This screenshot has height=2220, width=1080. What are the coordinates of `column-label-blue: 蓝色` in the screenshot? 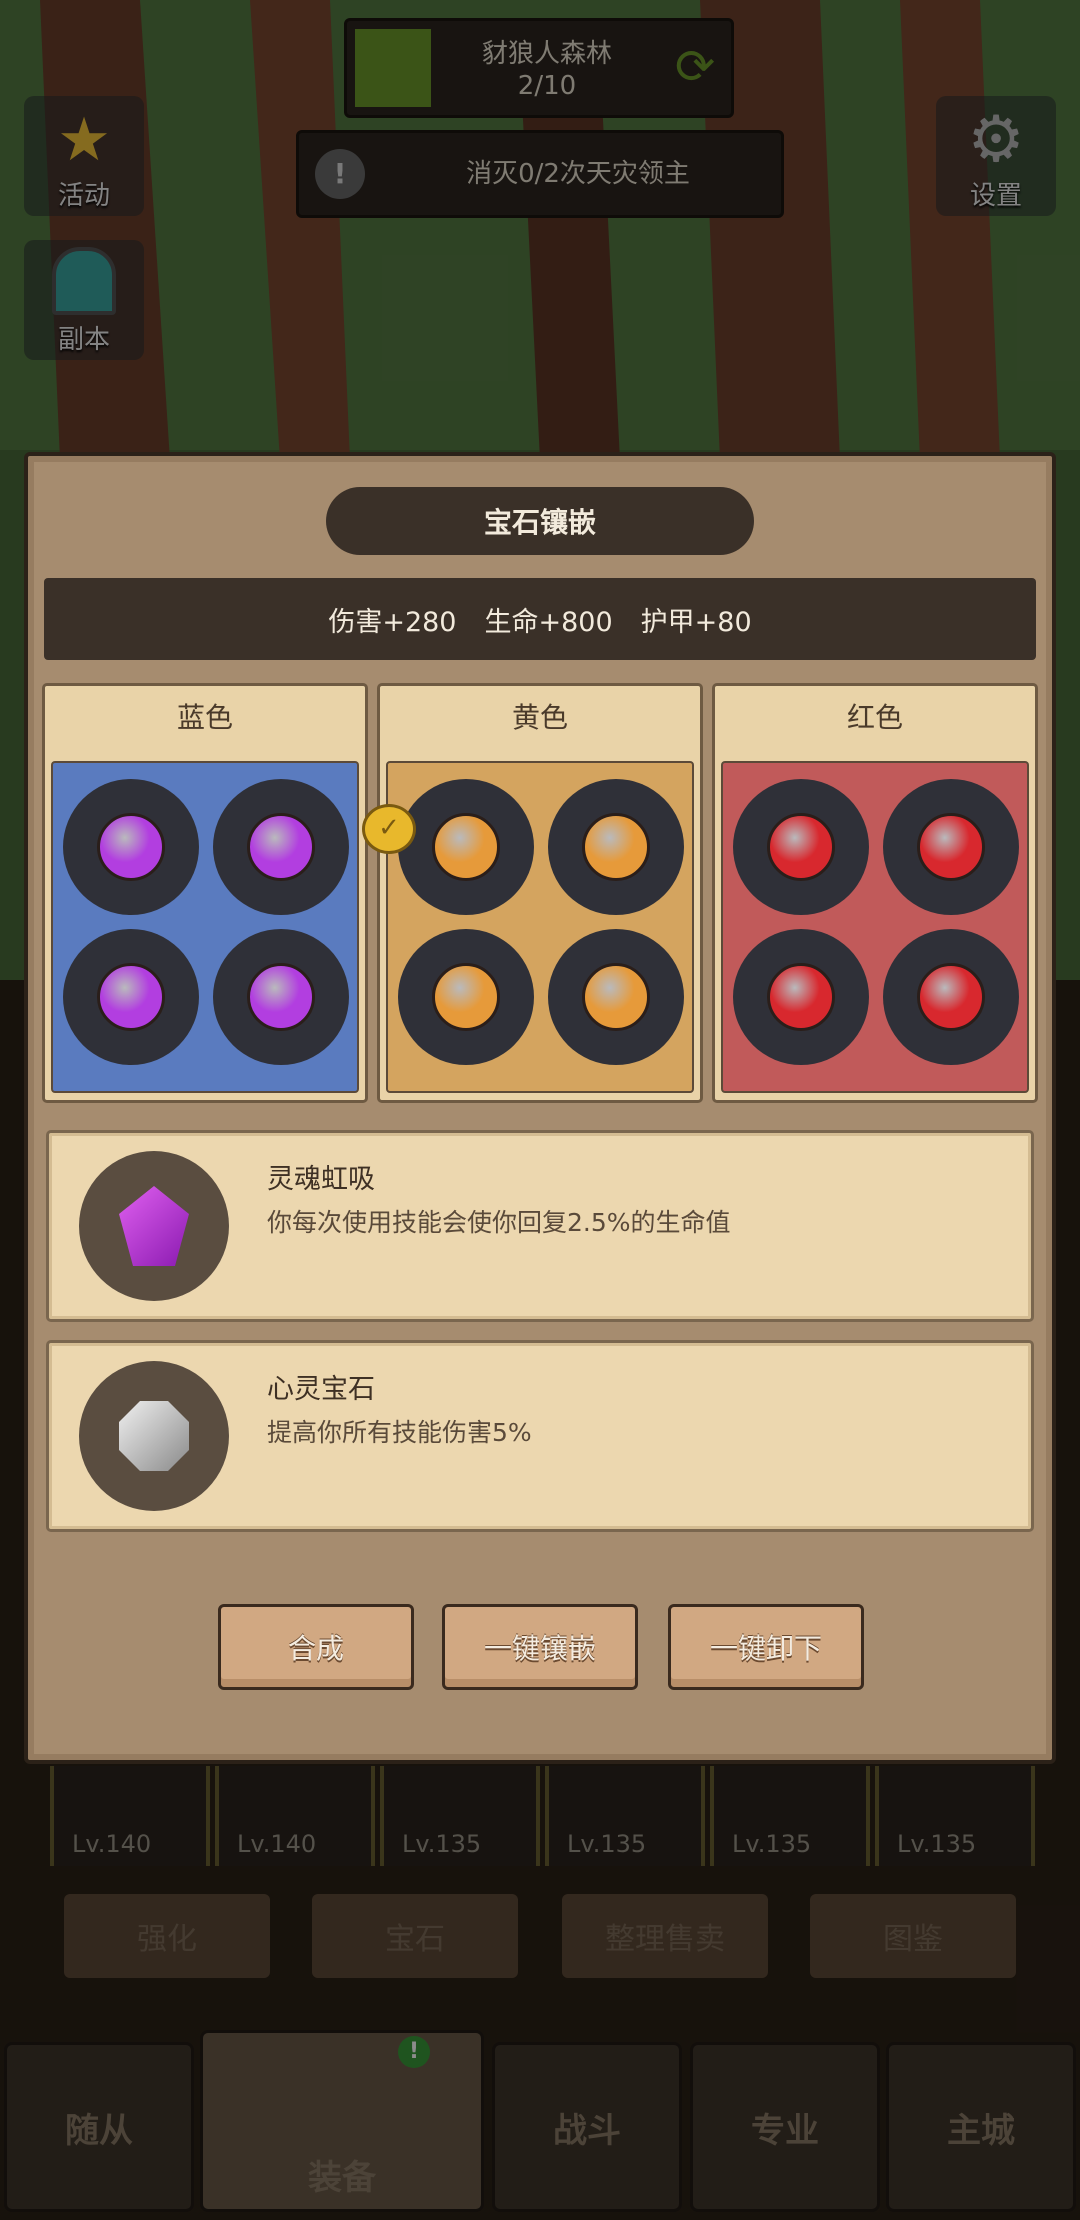 It's located at (204, 717).